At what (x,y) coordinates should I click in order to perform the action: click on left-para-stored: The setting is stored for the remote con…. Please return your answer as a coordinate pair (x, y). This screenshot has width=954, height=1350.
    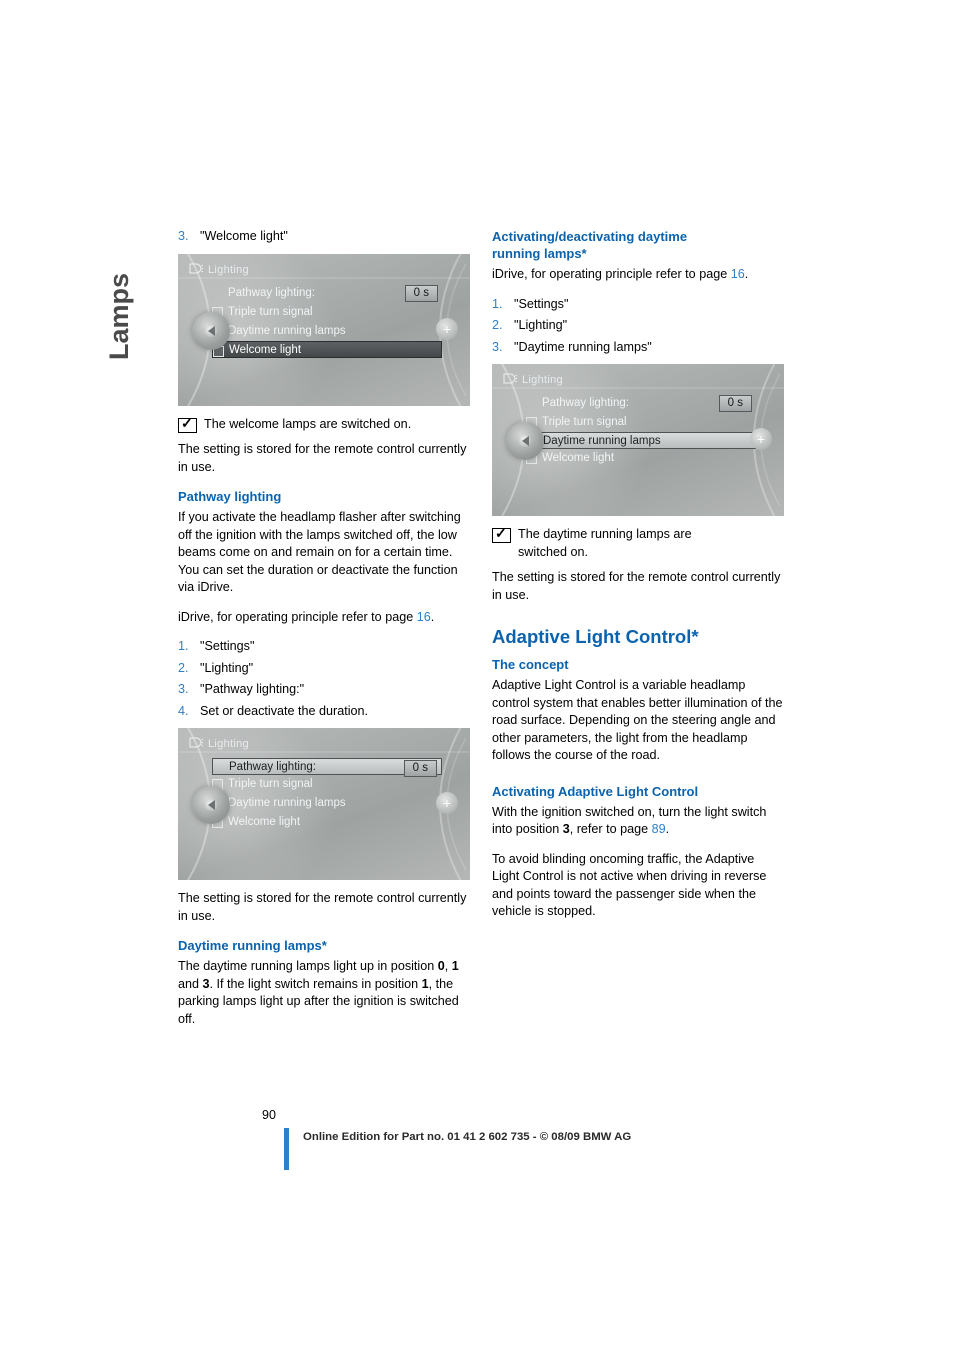
    Looking at the image, I should click on (322, 458).